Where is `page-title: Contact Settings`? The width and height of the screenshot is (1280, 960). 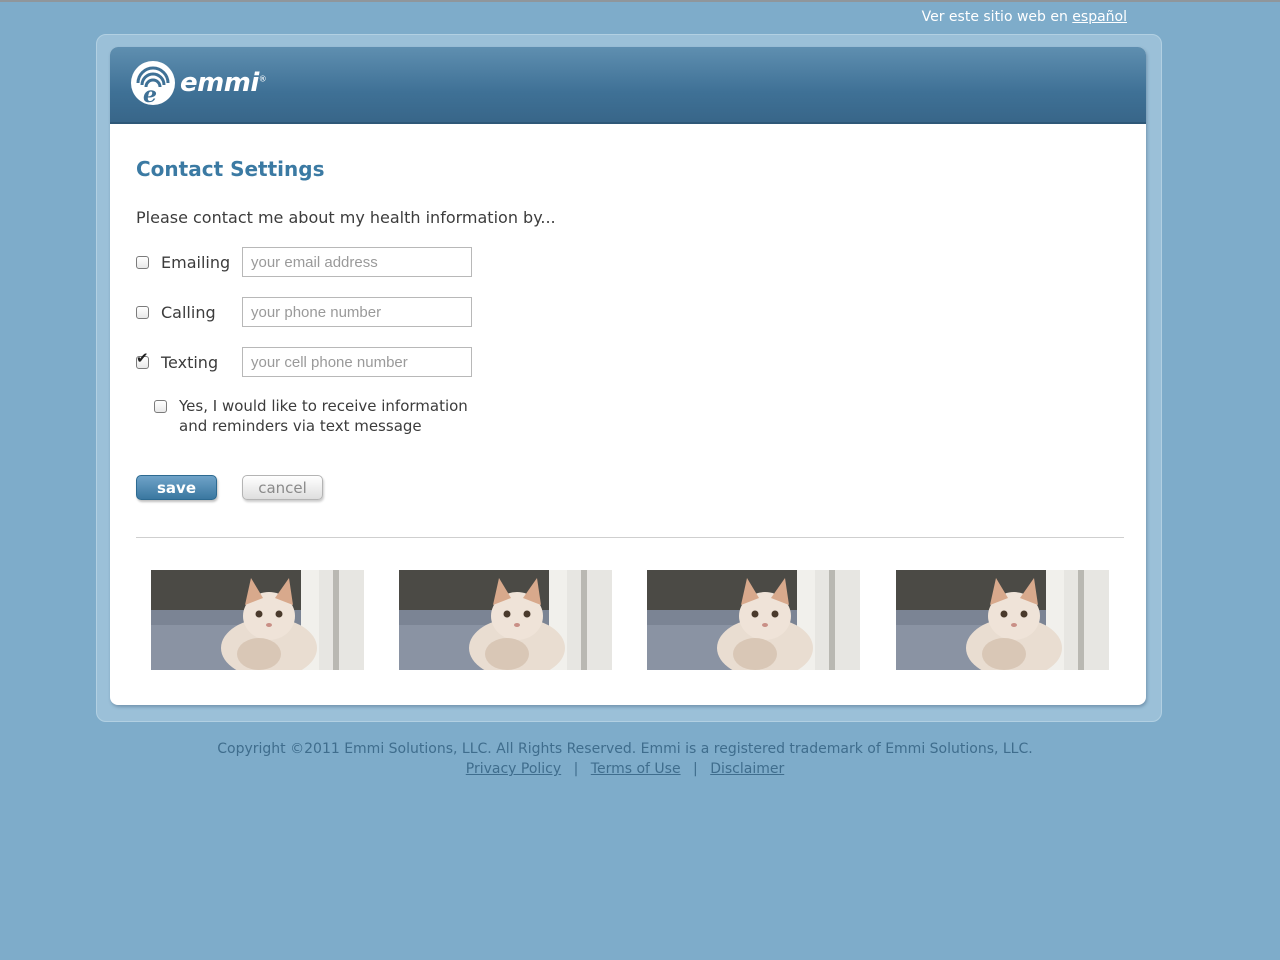
page-title: Contact Settings is located at coordinates (230, 169).